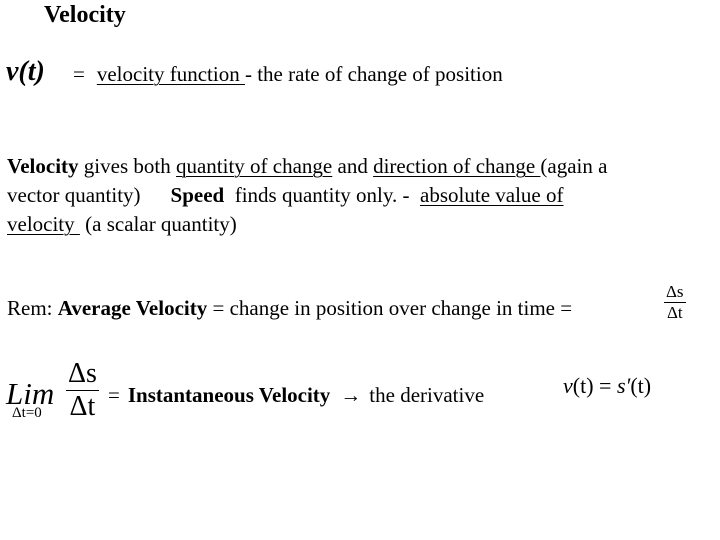 Image resolution: width=720 pixels, height=540 pixels. What do you see at coordinates (27, 413) in the screenshot?
I see `limit-subscript: Δt=0` at bounding box center [27, 413].